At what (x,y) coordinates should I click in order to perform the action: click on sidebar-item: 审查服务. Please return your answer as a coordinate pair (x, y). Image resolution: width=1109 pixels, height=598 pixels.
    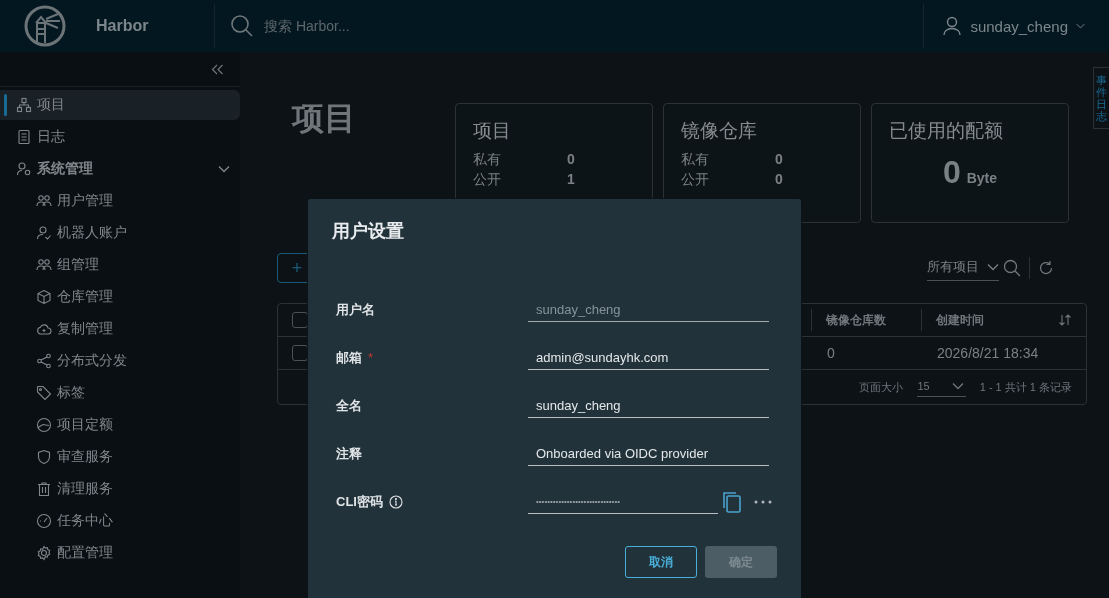
    Looking at the image, I should click on (120, 457).